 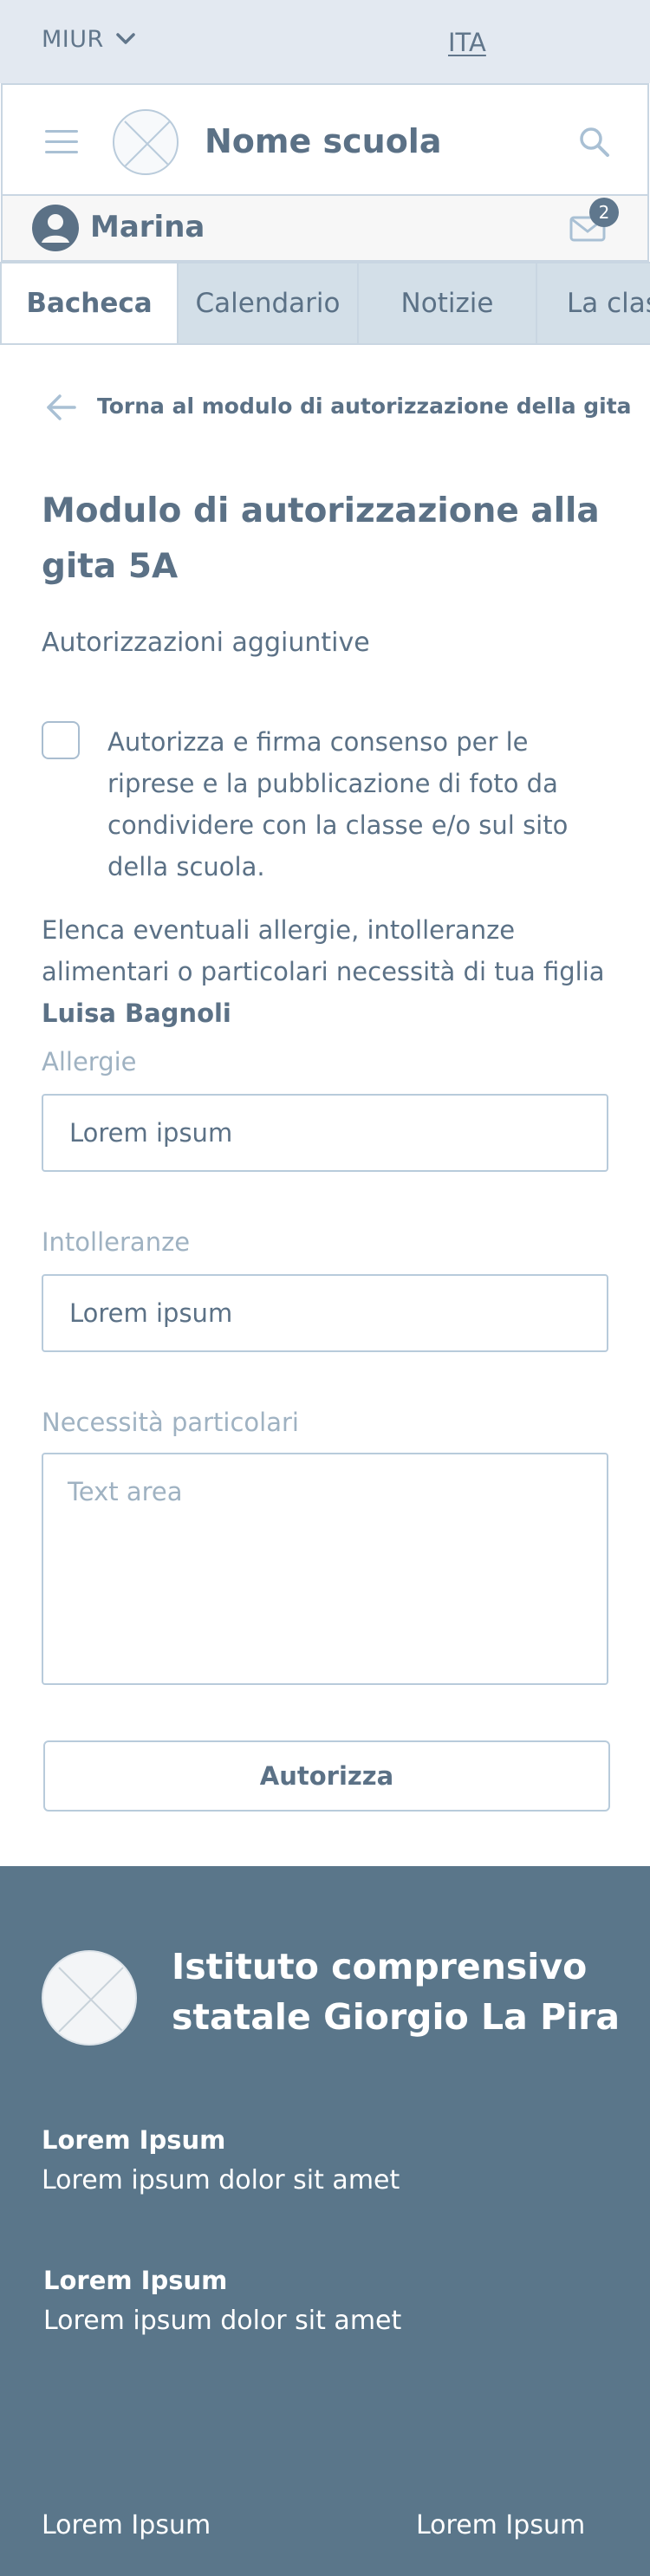 What do you see at coordinates (325, 1133) in the screenshot?
I see `allergie-input: Lorem ipsum` at bounding box center [325, 1133].